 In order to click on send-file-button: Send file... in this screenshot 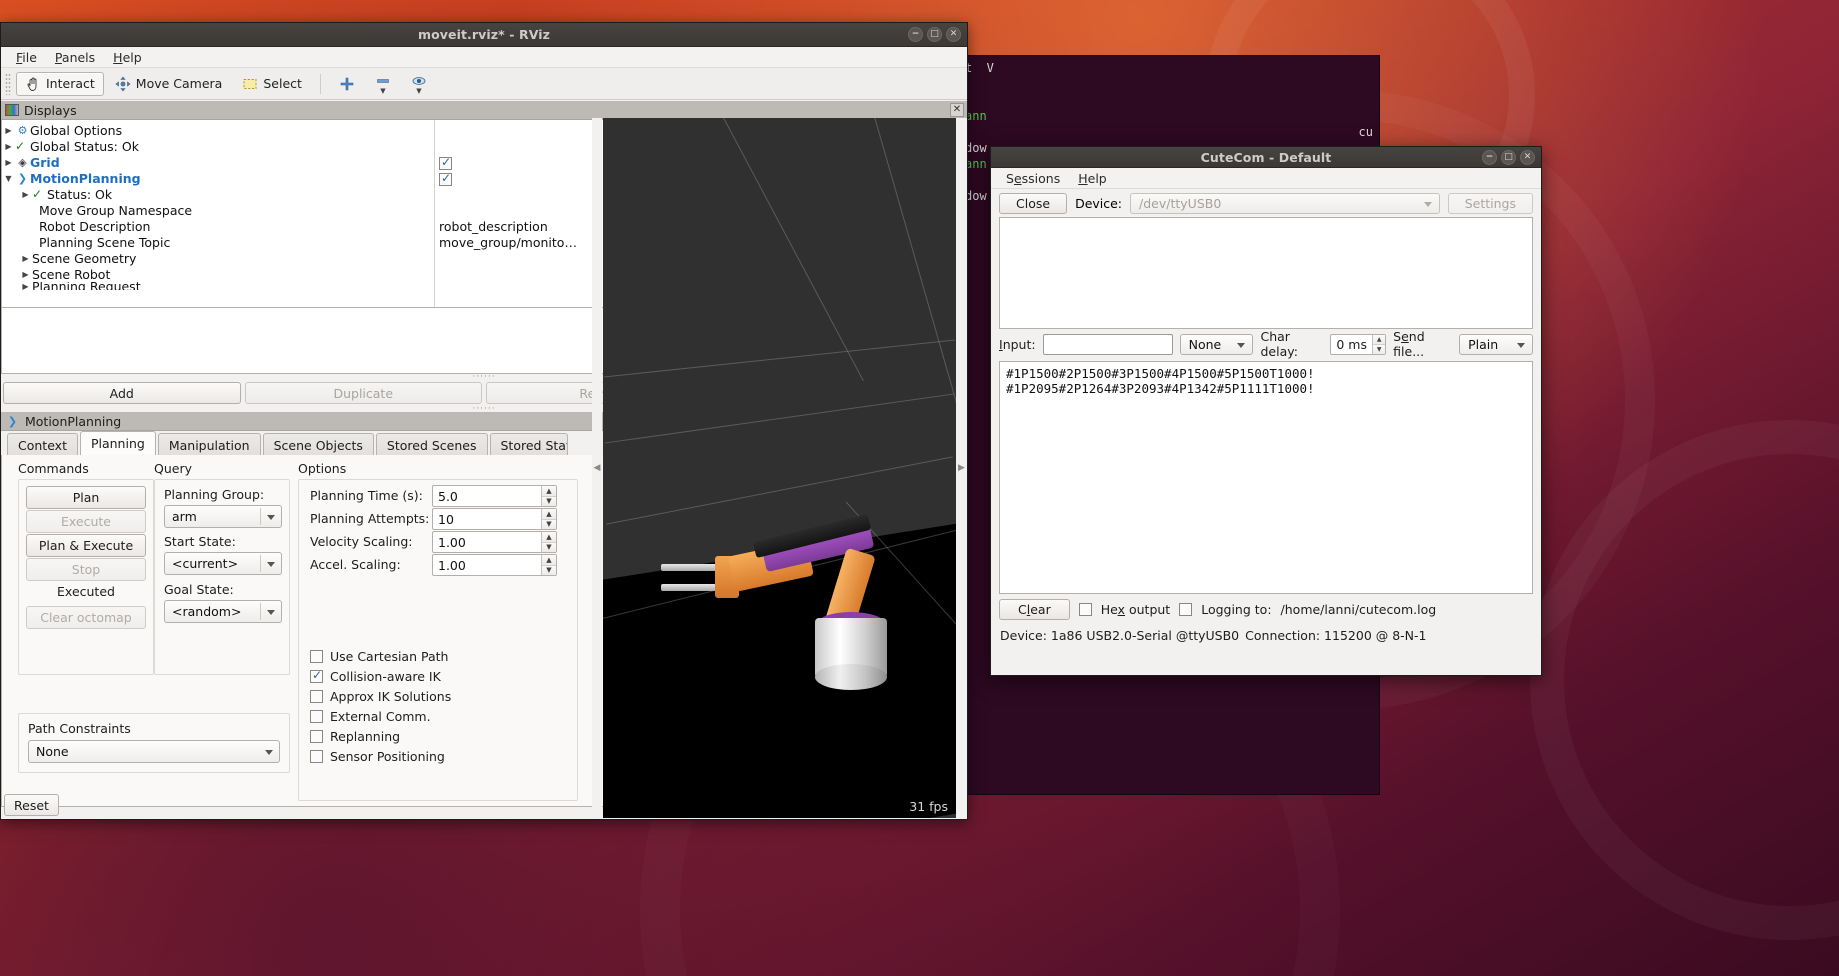, I will do `click(1422, 344)`.